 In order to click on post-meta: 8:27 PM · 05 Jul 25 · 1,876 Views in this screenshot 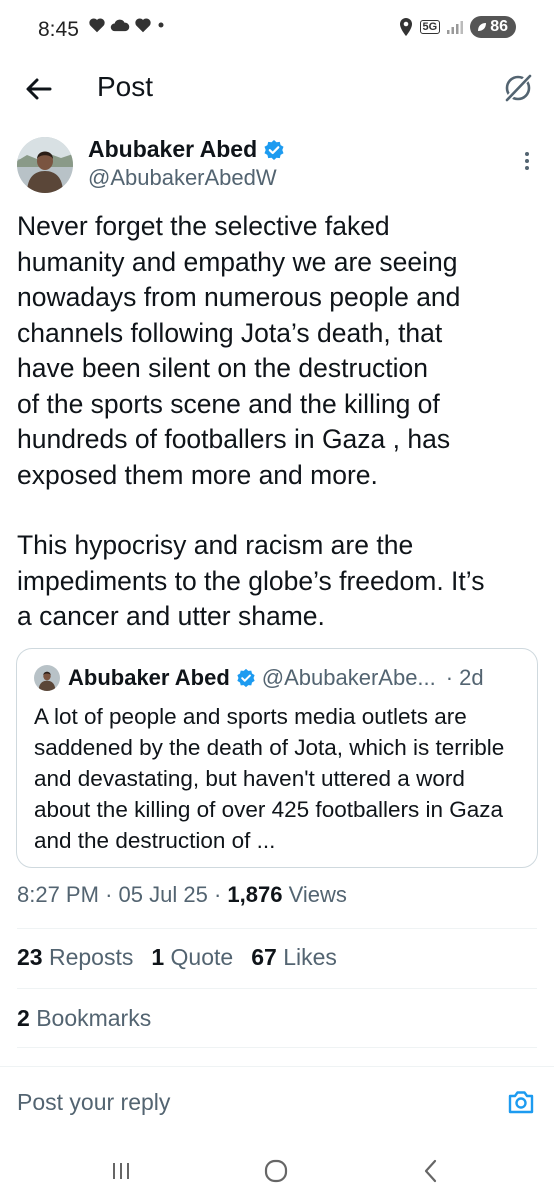, I will do `click(182, 895)`.